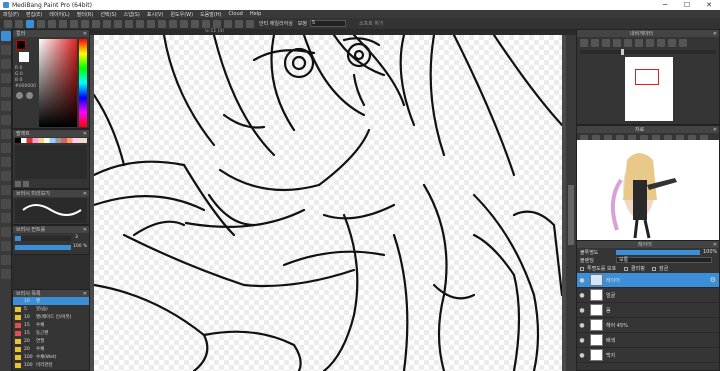  What do you see at coordinates (51, 309) in the screenshot?
I see `brush-list-item: 5 붓(습)` at bounding box center [51, 309].